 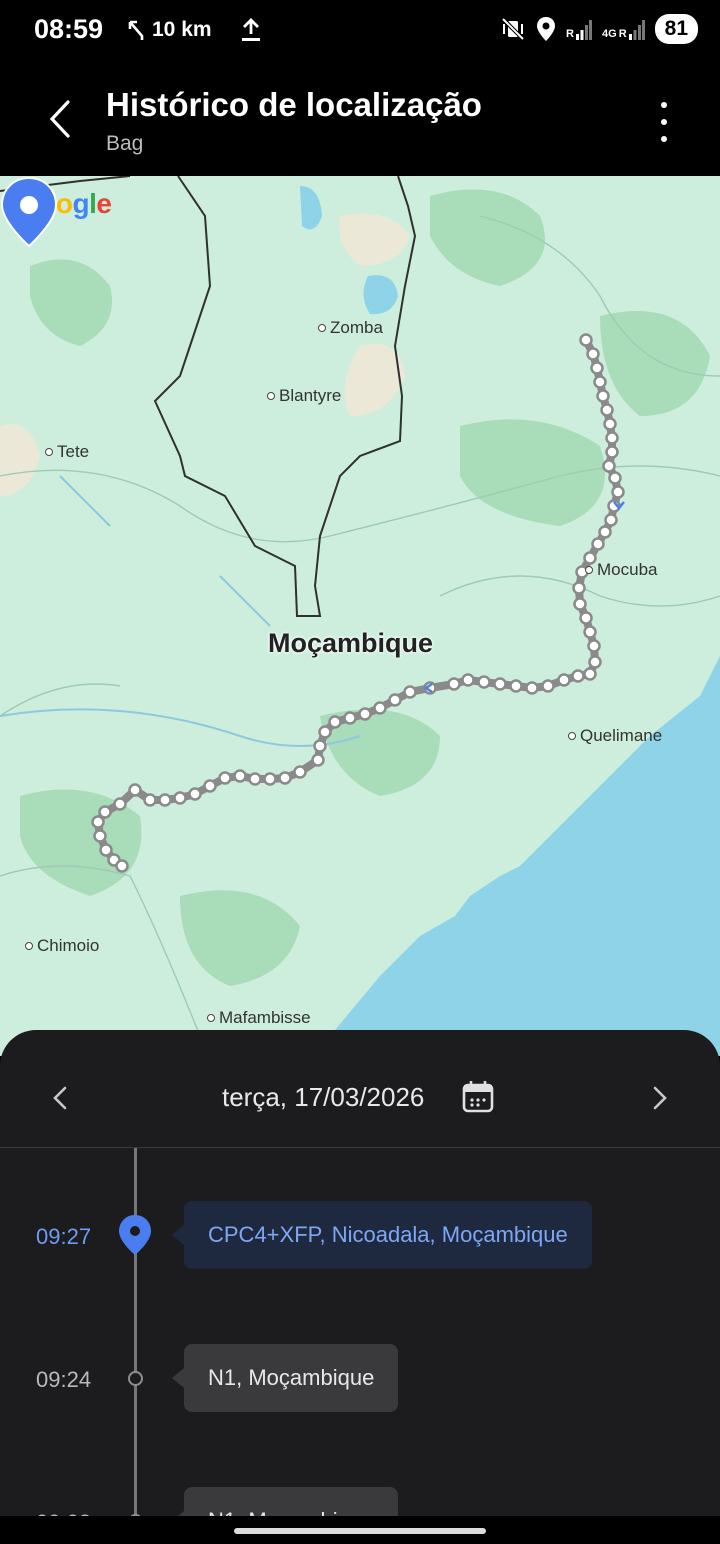 What do you see at coordinates (622, 34) in the screenshot?
I see `roaming-label-2: R` at bounding box center [622, 34].